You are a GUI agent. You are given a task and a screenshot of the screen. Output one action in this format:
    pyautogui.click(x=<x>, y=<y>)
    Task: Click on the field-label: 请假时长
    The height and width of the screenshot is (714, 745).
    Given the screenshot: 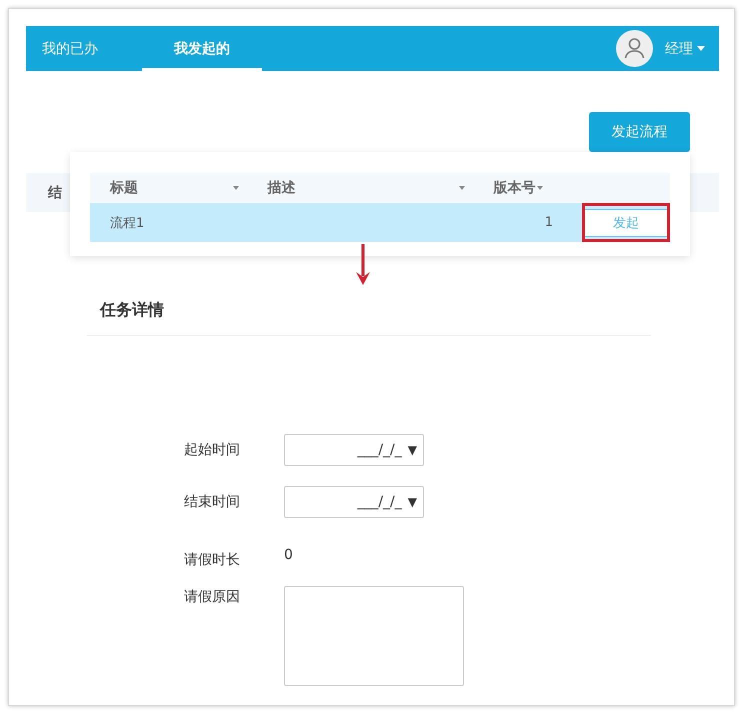 What is the action you would take?
    pyautogui.click(x=212, y=560)
    